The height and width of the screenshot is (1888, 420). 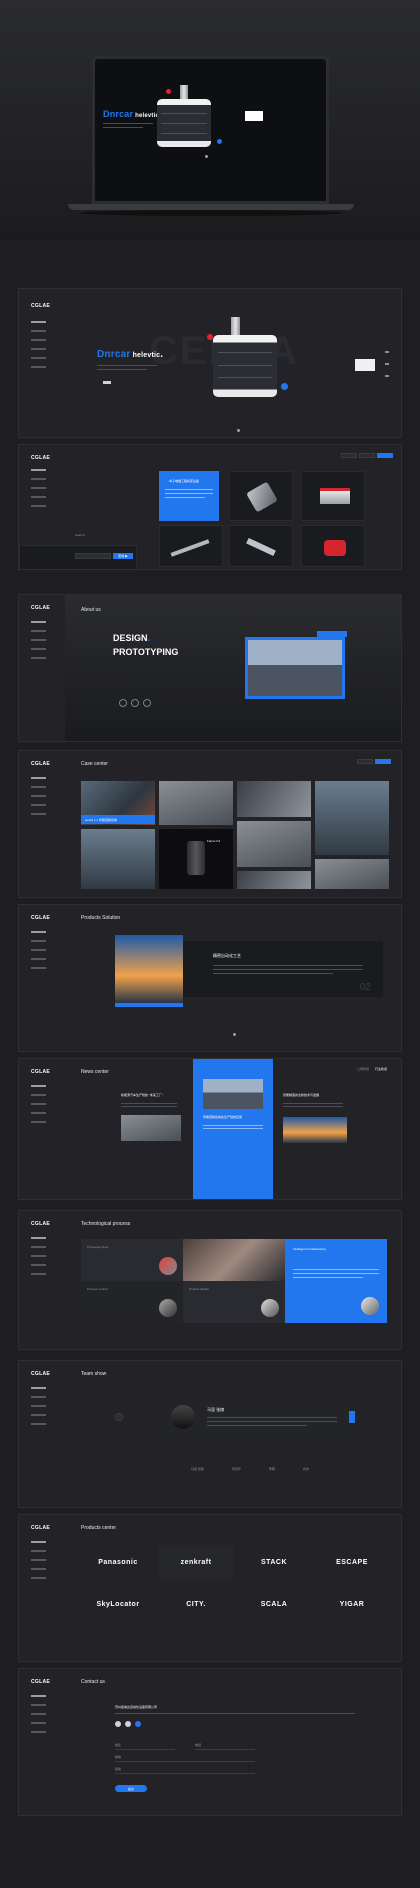 I want to click on section-title: Team show, so click(x=94, y=1374).